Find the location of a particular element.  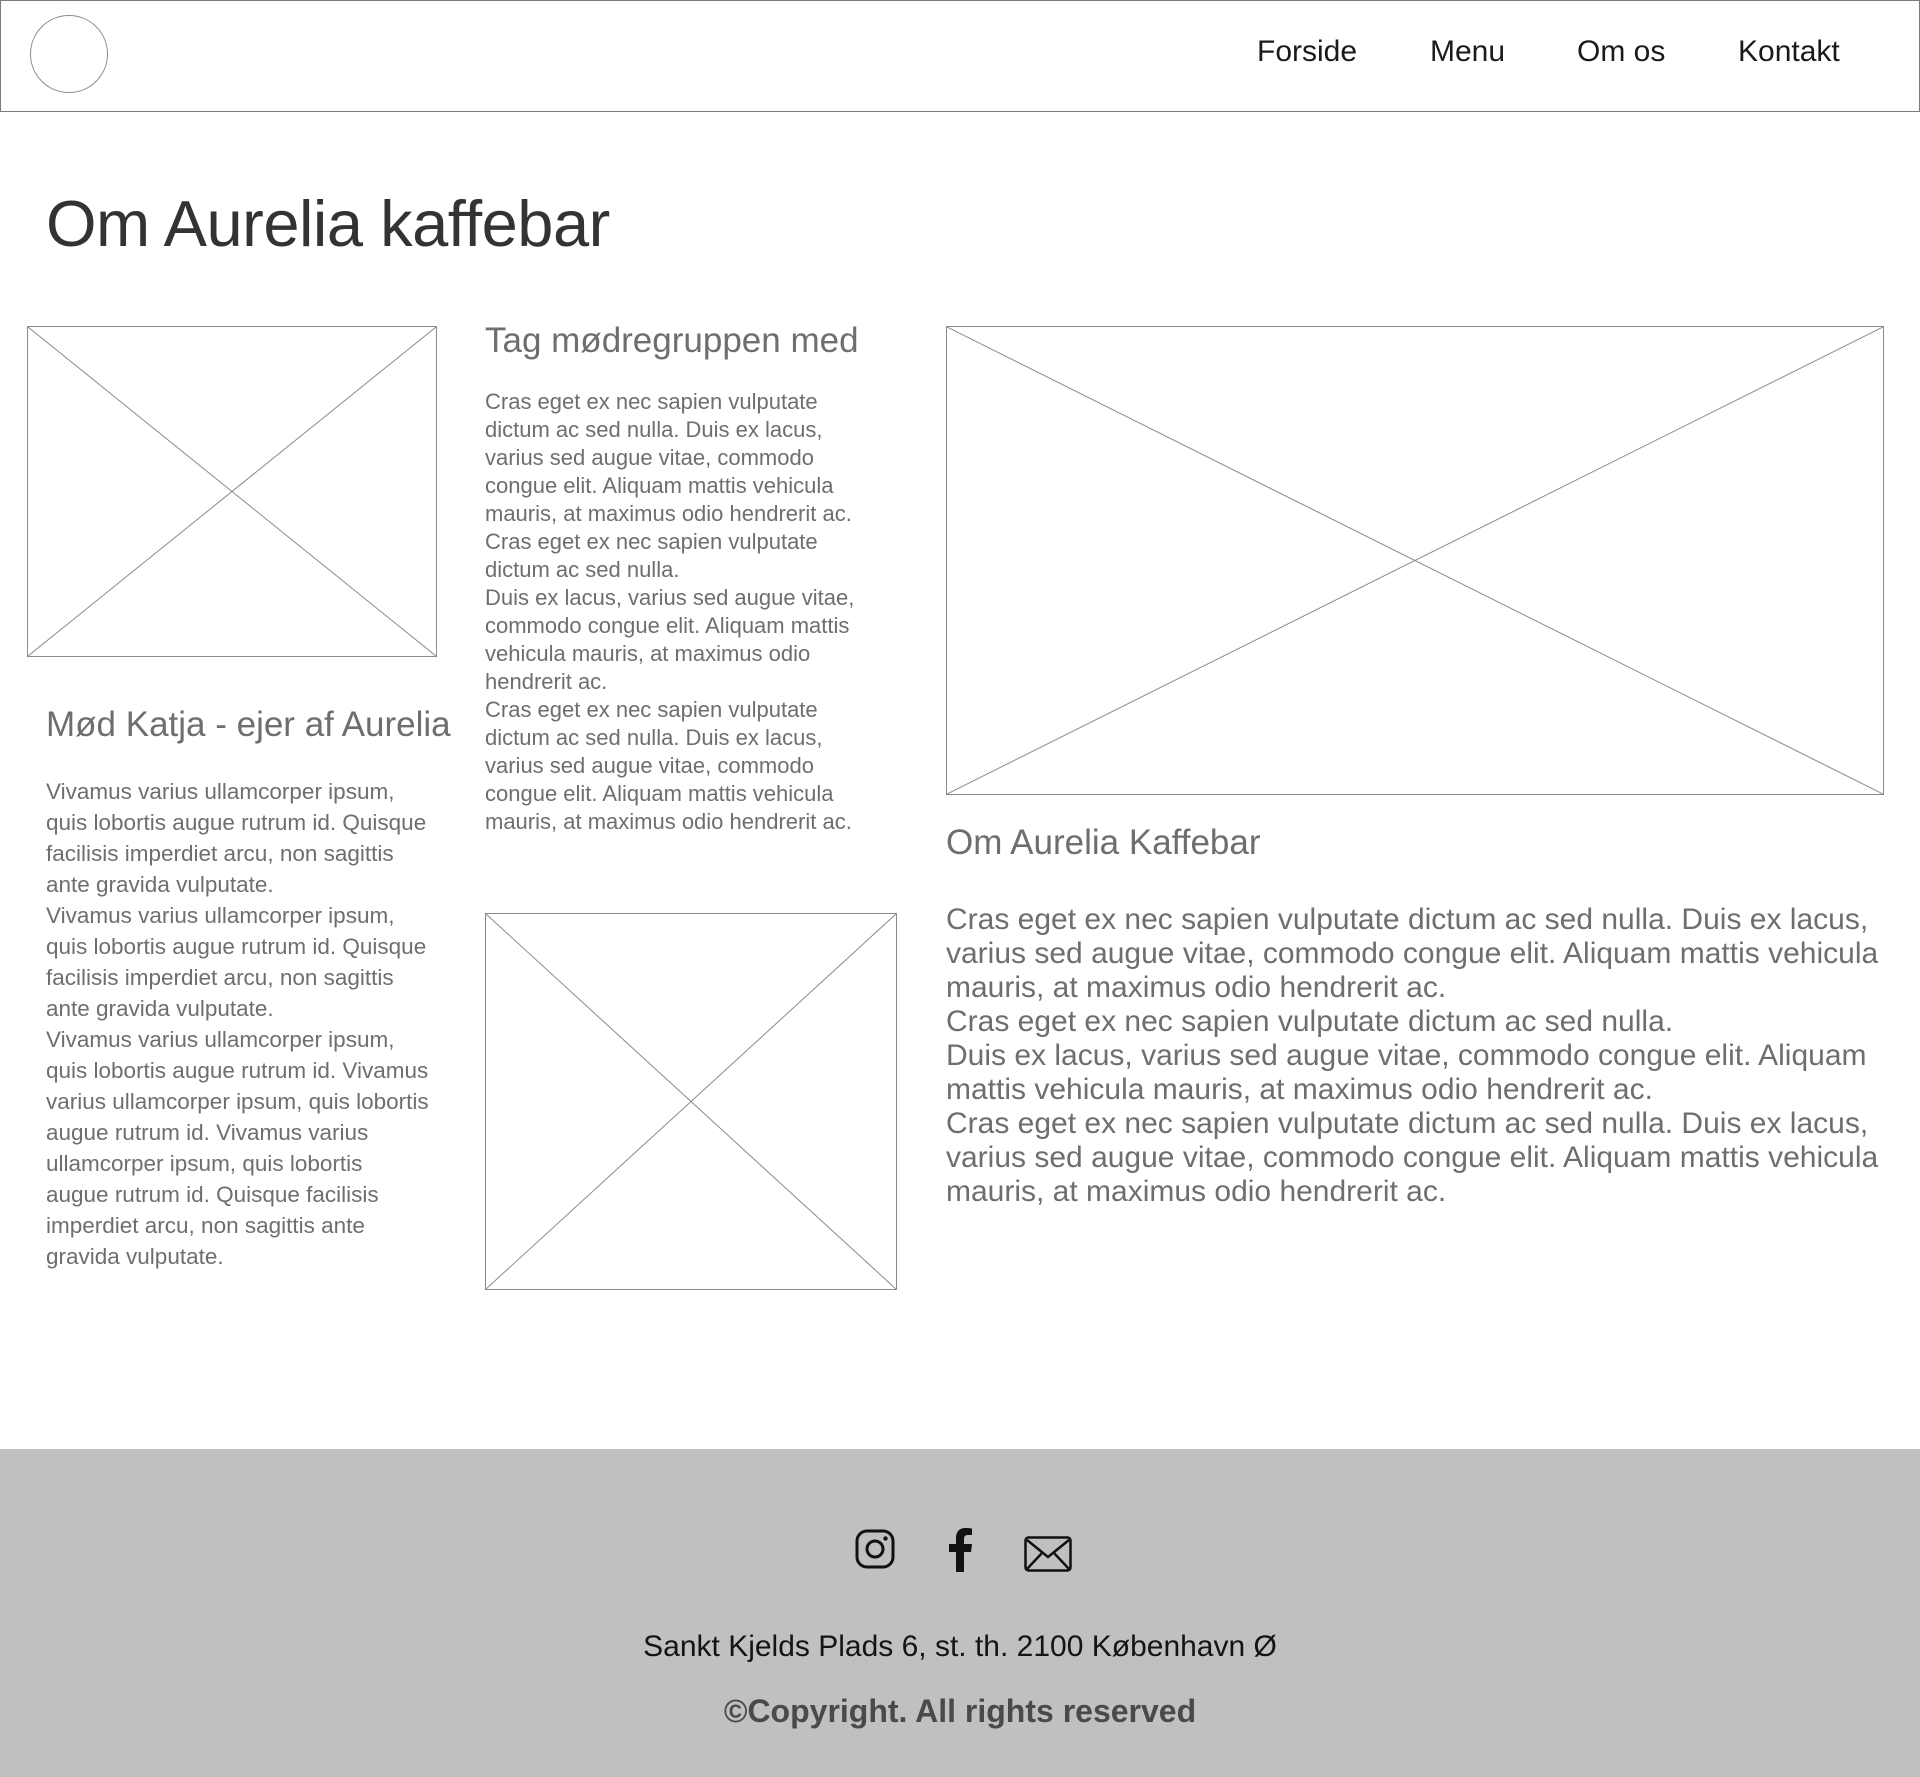

katja-text-line: ullamcorper ipsum, quis lobortis is located at coordinates (204, 1163).